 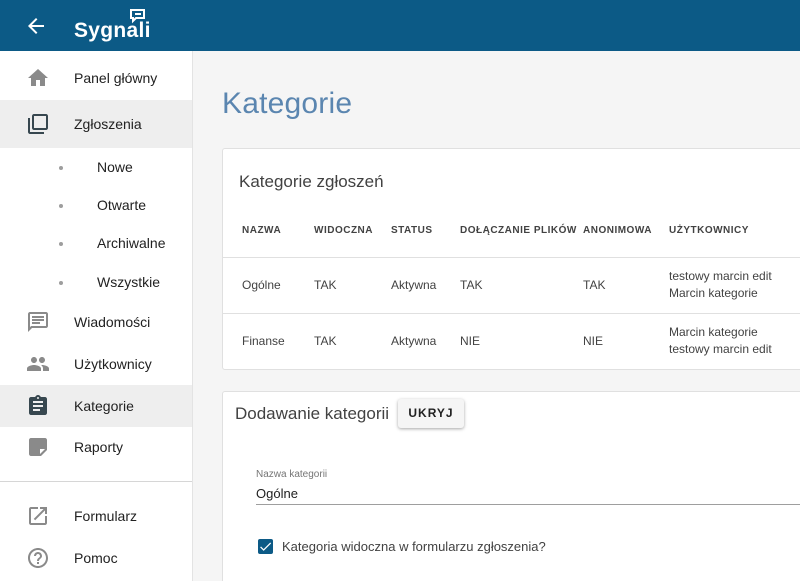 What do you see at coordinates (709, 230) in the screenshot?
I see `column-header-uzytkownicy: Użytkownicy` at bounding box center [709, 230].